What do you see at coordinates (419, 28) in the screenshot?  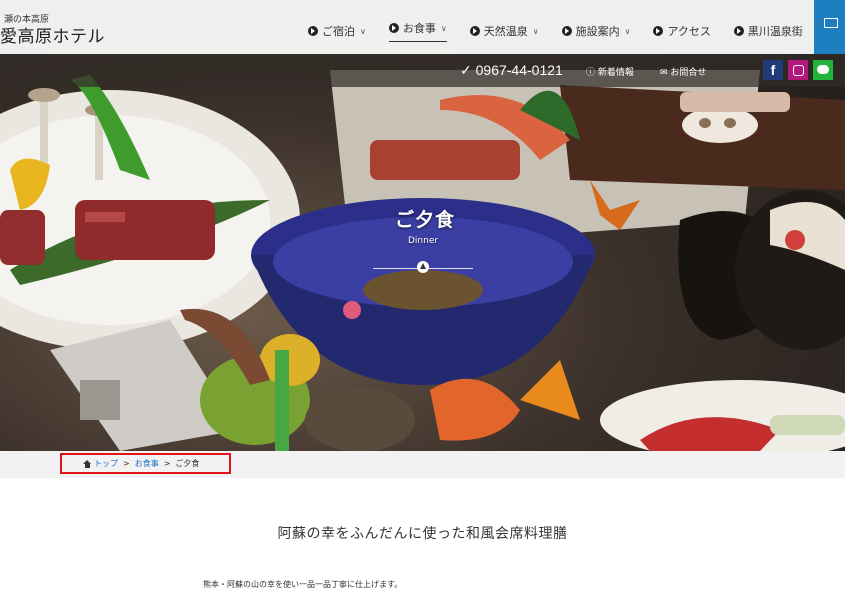 I see `nav-label: お食事` at bounding box center [419, 28].